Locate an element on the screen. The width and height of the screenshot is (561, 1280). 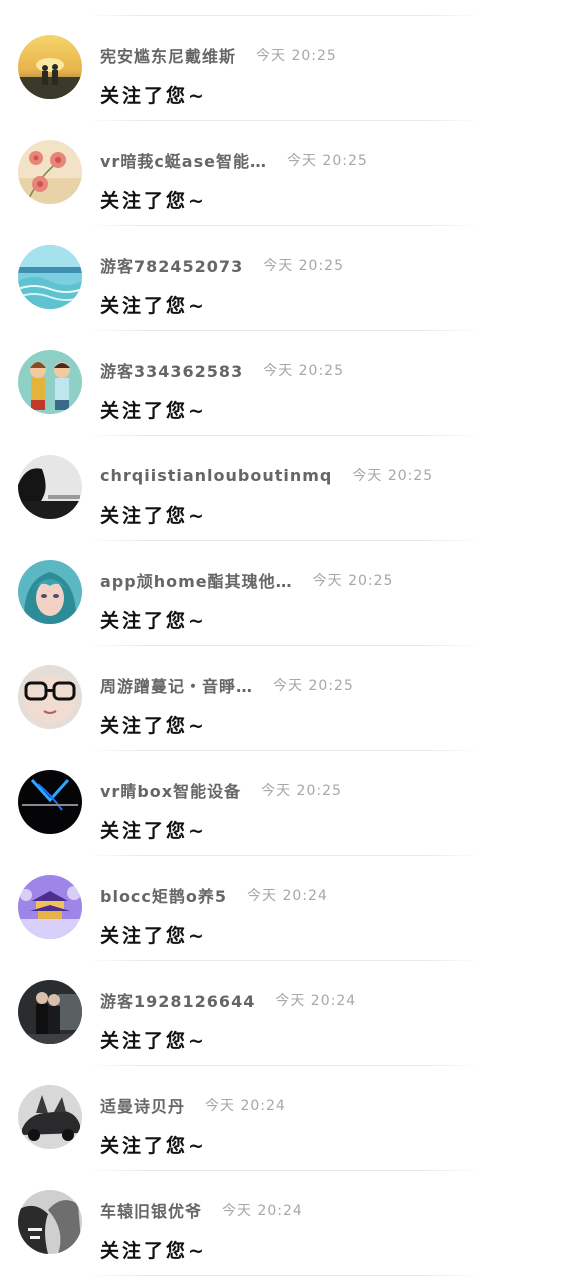
notification-row: vr睛box智能设备 今天 20:25 关注了您~ is located at coordinates (280, 802).